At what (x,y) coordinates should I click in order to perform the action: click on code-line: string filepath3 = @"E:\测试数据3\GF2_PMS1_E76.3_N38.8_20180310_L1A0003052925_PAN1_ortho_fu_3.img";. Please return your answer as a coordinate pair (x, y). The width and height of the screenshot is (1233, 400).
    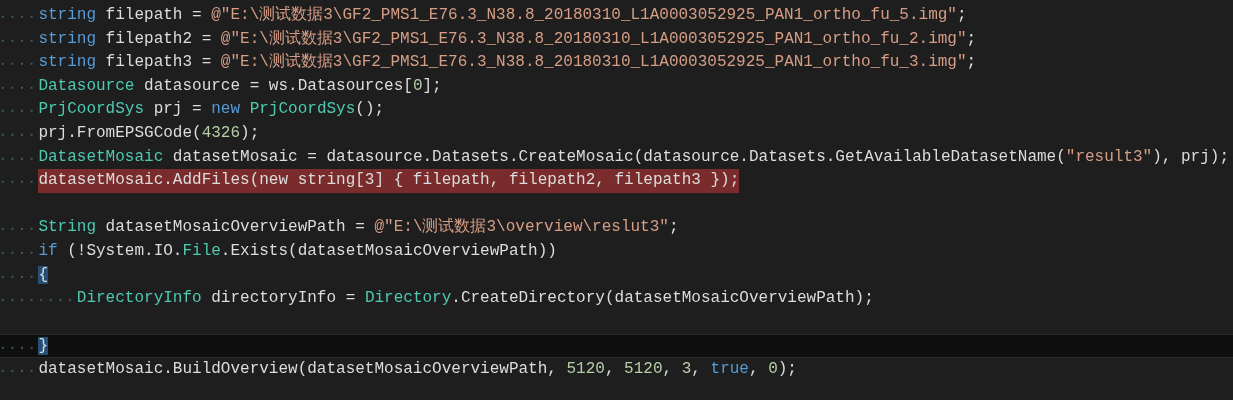
    Looking at the image, I should click on (507, 63).